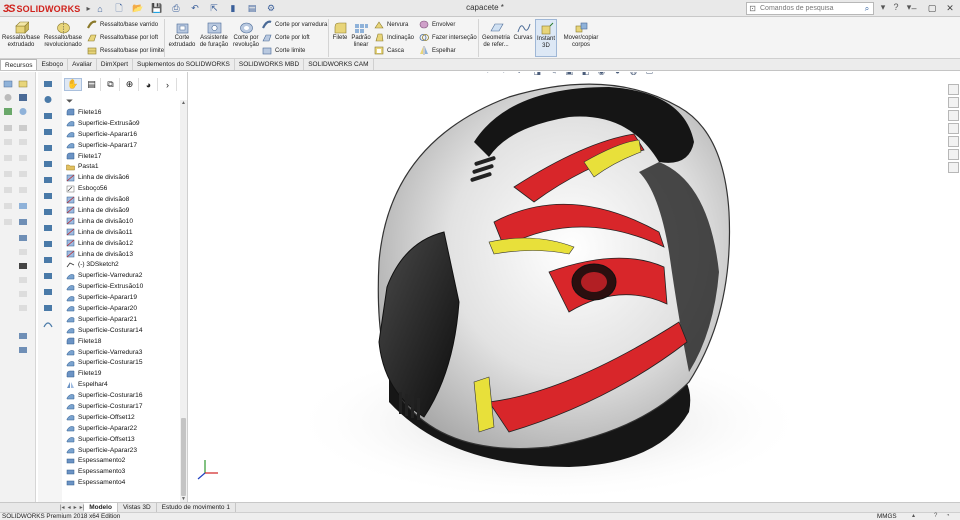 Image resolution: width=960 pixels, height=520 pixels. I want to click on property-manager-tab-icon: ▤, so click(92, 84).